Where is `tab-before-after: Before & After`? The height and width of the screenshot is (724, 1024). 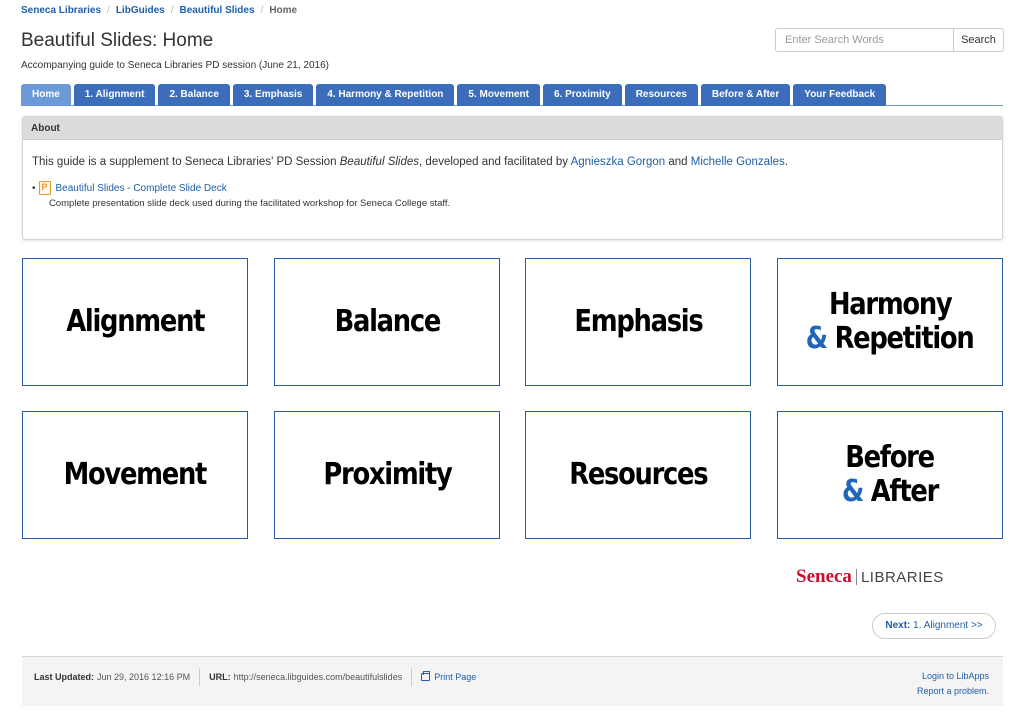
tab-before-after: Before & After is located at coordinates (745, 95).